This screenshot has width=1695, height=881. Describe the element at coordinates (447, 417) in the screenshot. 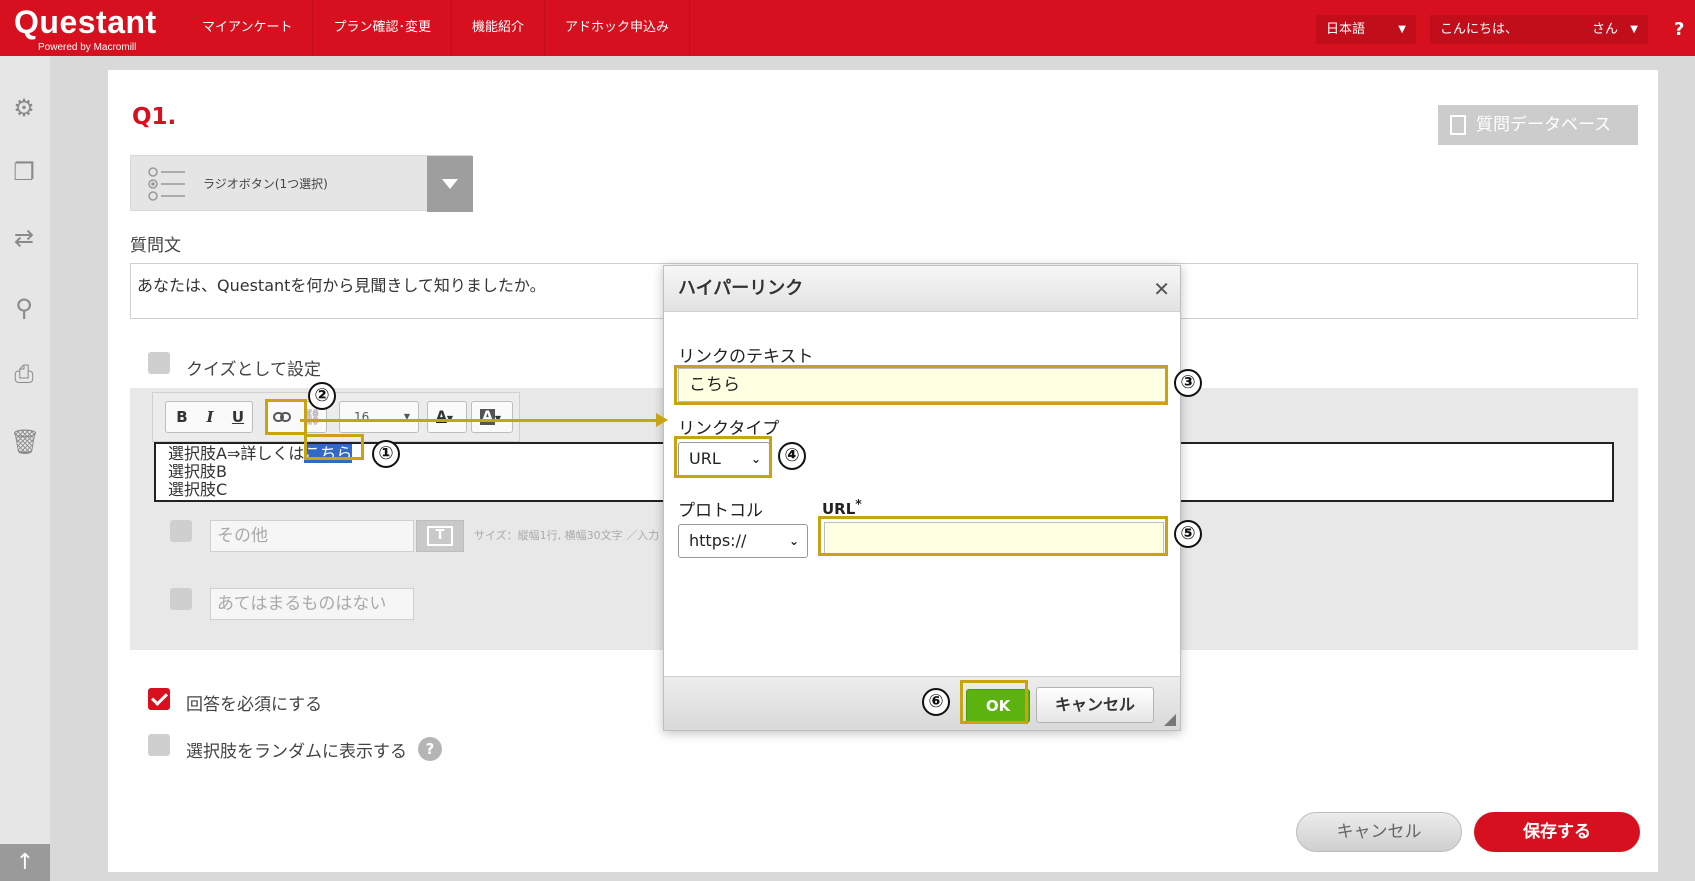

I see `text-color-button: A▼` at that location.